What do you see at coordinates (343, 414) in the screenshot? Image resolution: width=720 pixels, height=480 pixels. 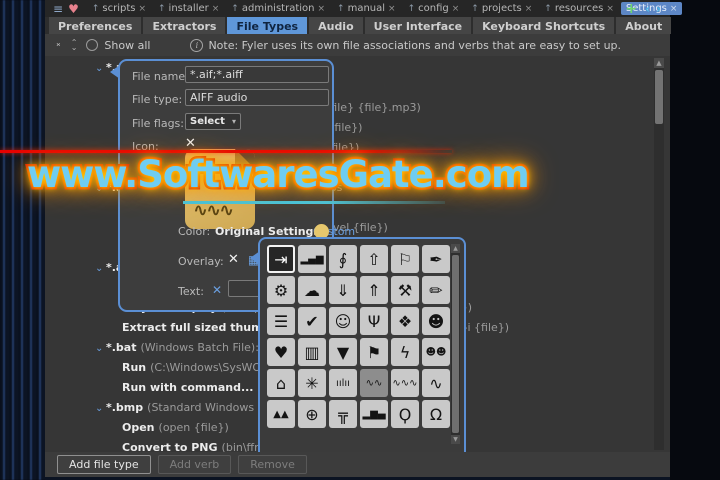 I see `sitemap-icon: ╦` at bounding box center [343, 414].